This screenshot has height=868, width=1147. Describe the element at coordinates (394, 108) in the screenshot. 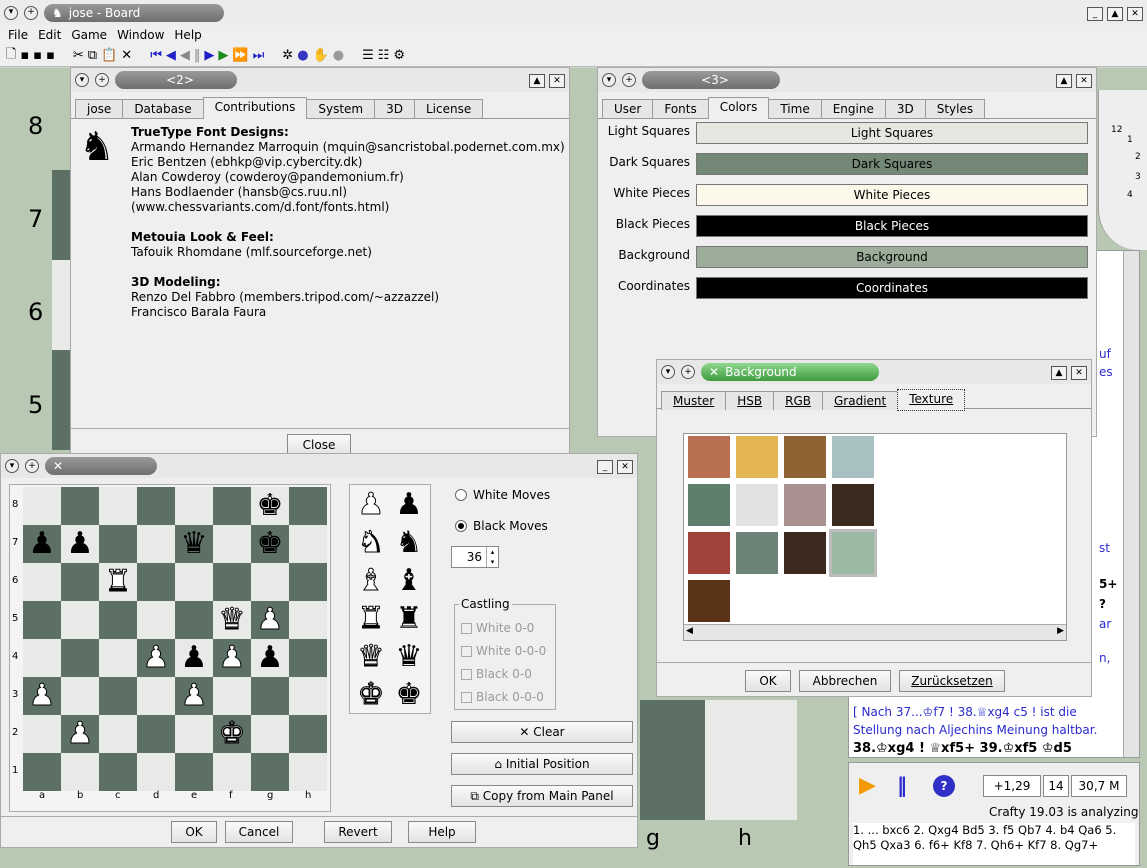

I see `tab-3d: 3D` at that location.